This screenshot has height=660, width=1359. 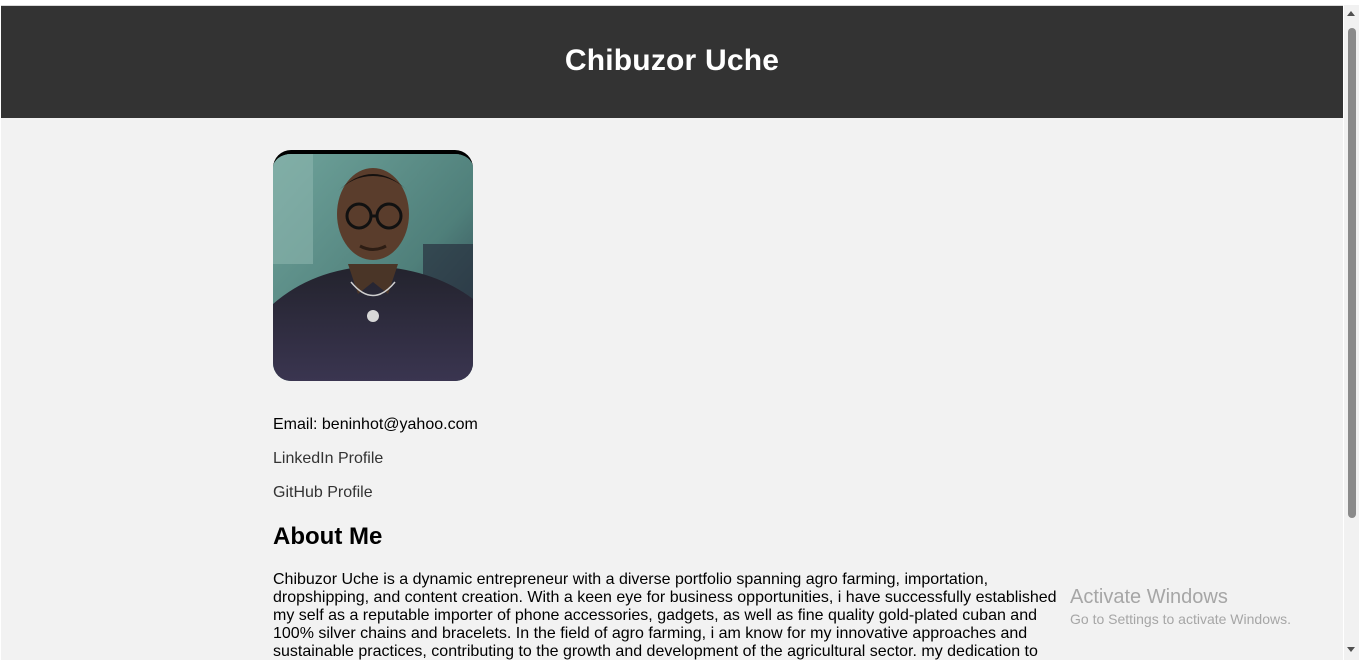 What do you see at coordinates (1180, 619) in the screenshot?
I see `watermark-subtitle: Go to Settings to activate Windows.` at bounding box center [1180, 619].